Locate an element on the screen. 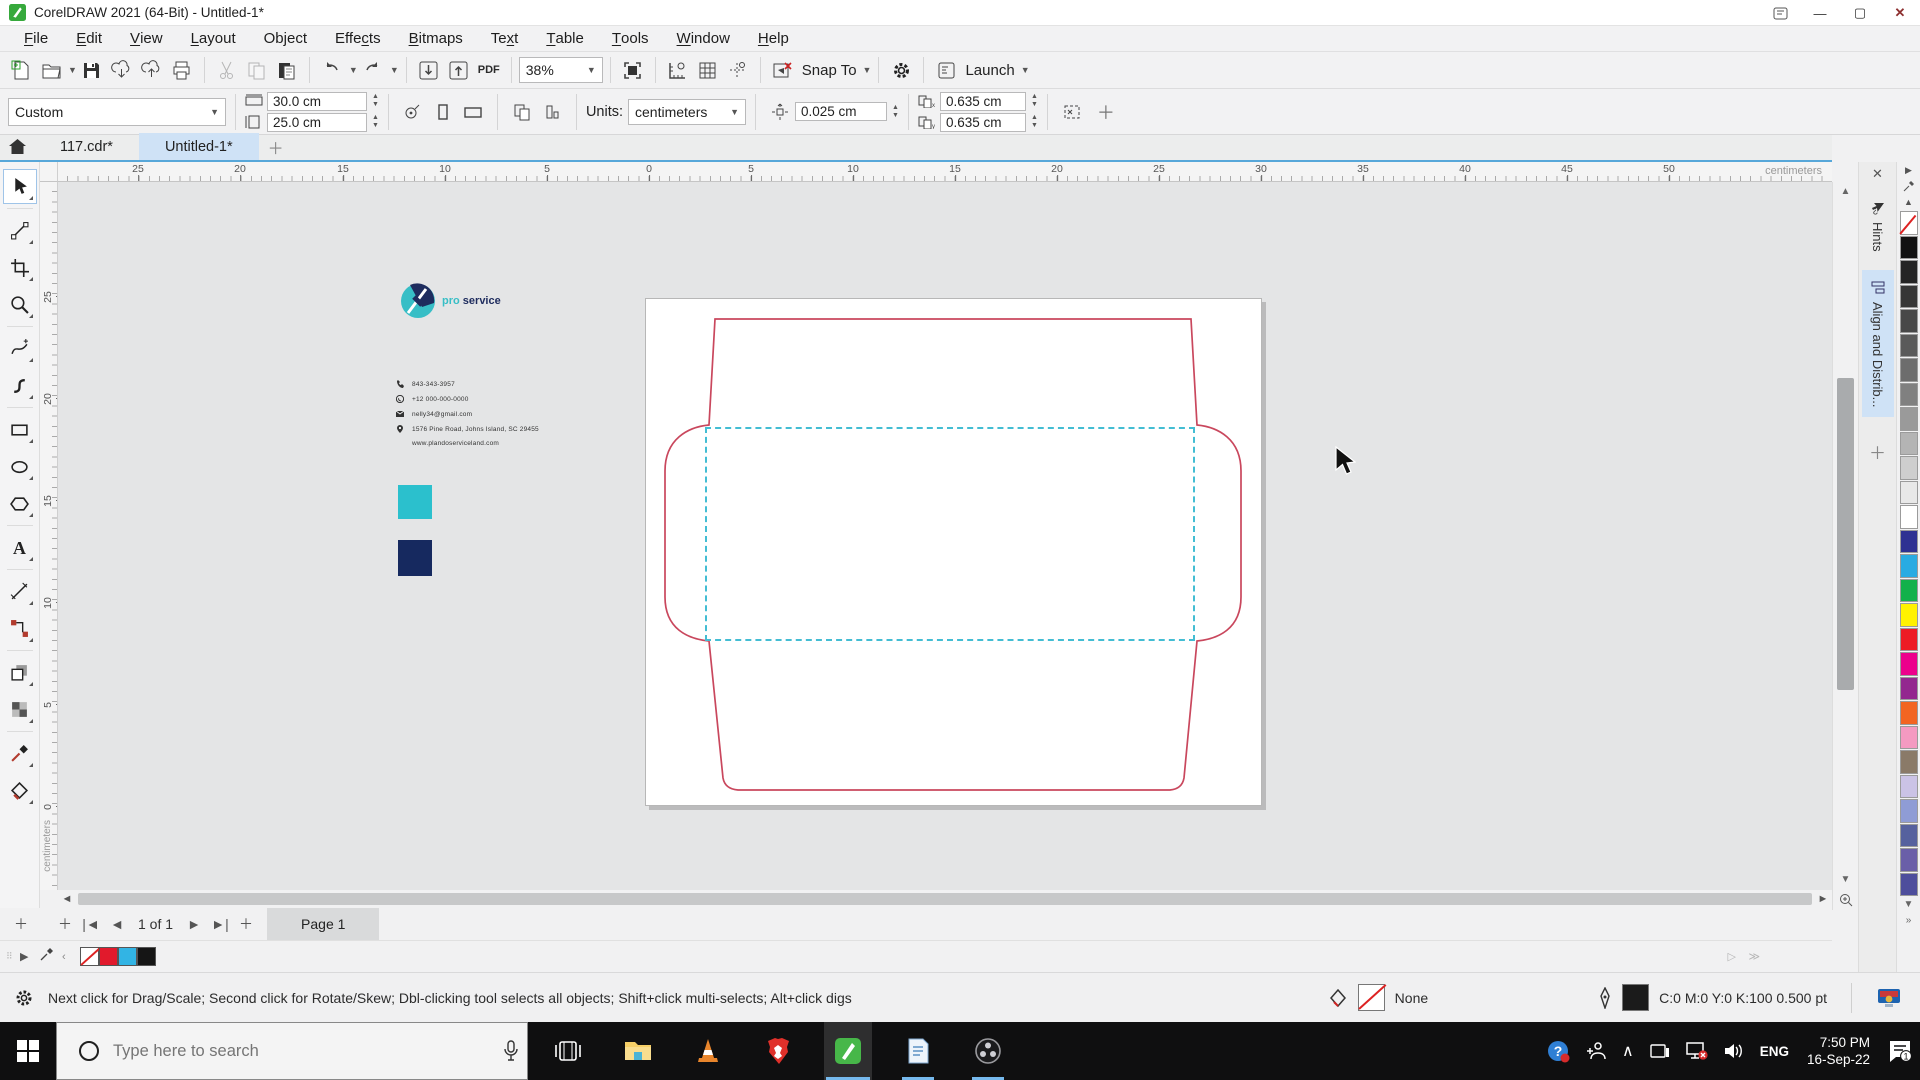  file-explorer-icon is located at coordinates (638, 1051).